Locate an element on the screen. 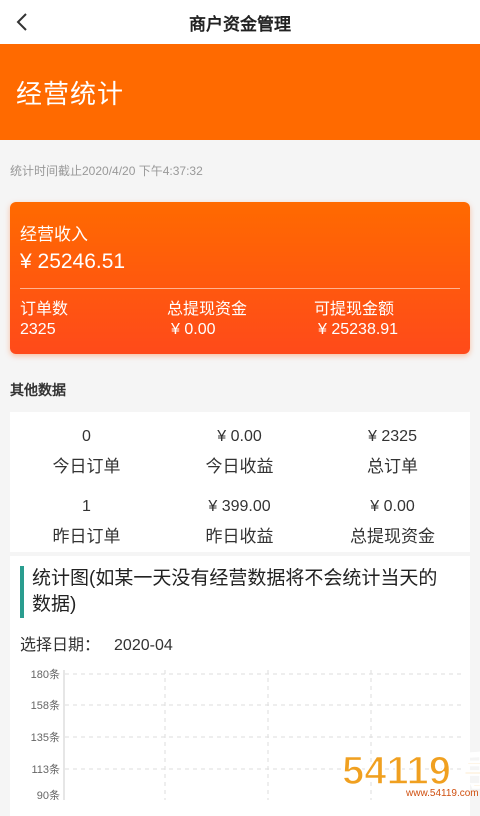  cell-label: 今日订单 is located at coordinates (86, 466).